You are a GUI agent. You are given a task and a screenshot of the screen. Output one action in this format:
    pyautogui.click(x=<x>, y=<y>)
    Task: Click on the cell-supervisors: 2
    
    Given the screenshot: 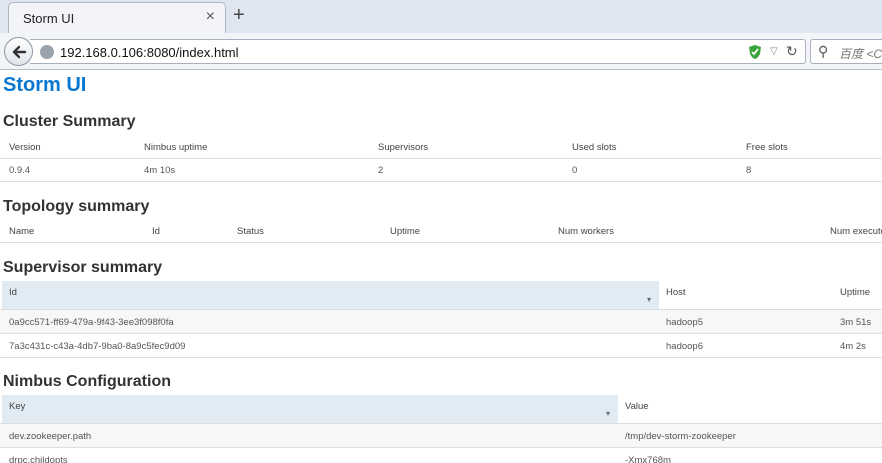 What is the action you would take?
    pyautogui.click(x=381, y=170)
    